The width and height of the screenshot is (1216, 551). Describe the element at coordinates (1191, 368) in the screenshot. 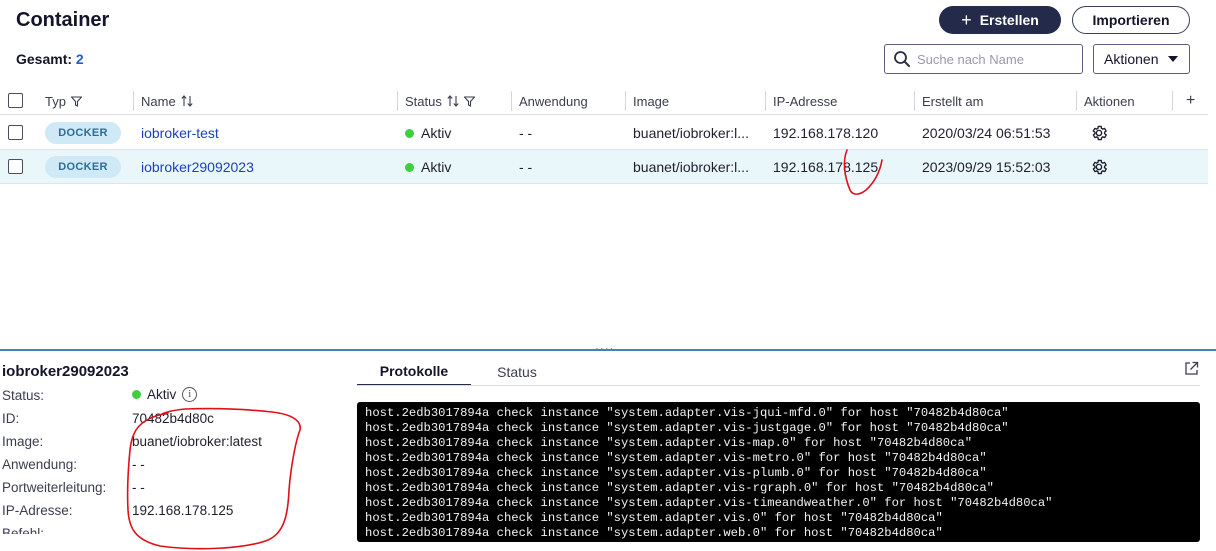

I see `external-link-icon` at that location.